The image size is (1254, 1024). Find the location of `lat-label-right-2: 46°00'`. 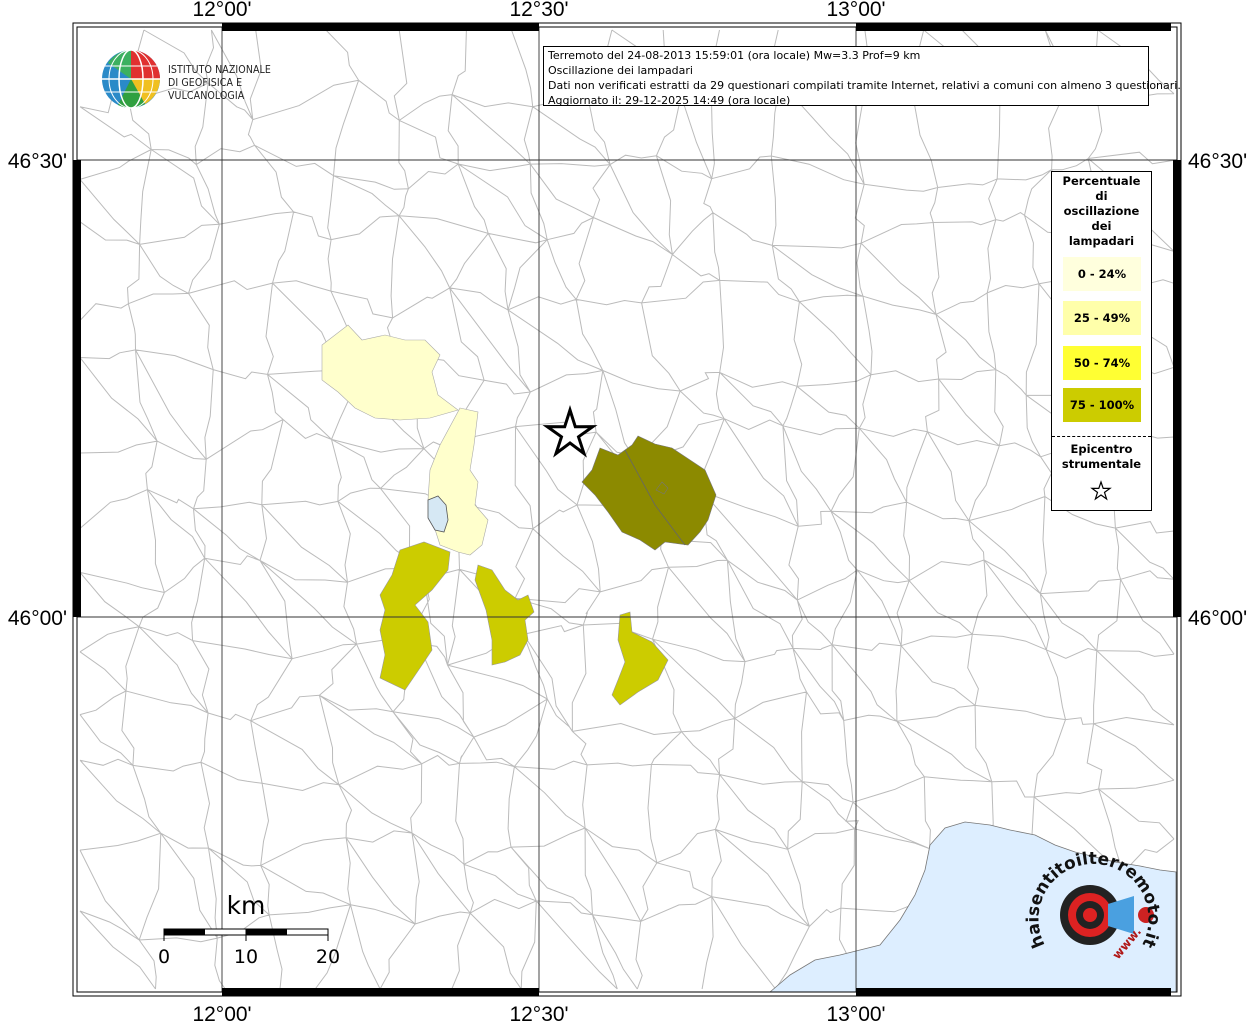

lat-label-right-2: 46°00' is located at coordinates (1217, 618).